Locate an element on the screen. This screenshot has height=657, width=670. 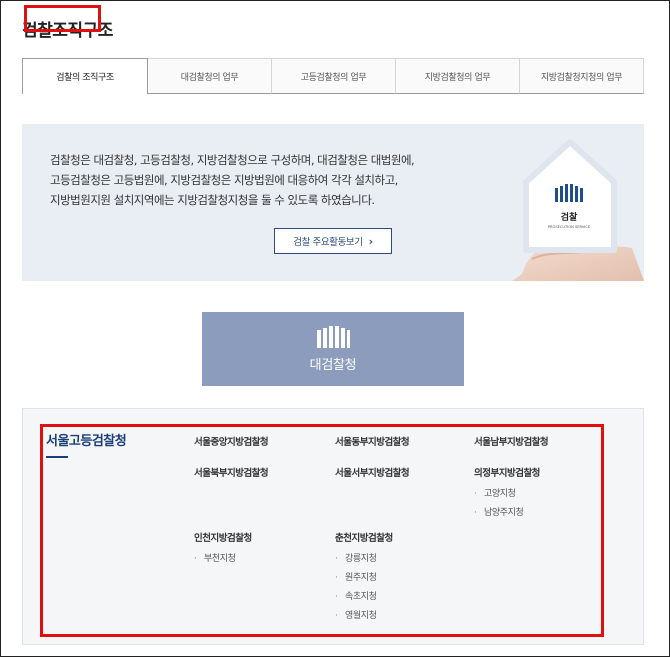
branch-wonju: · 원주지청 is located at coordinates (356, 576).